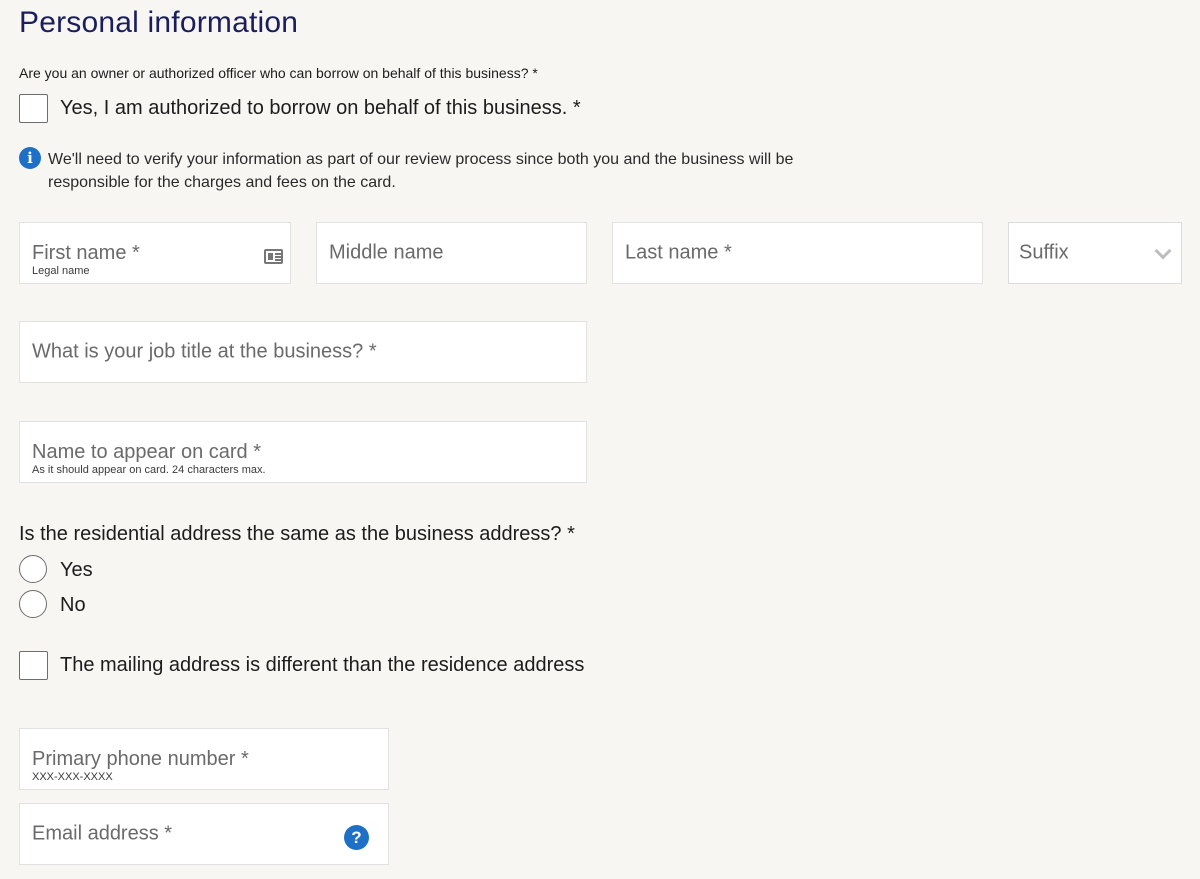 This screenshot has height=879, width=1200. What do you see at coordinates (61, 271) in the screenshot?
I see `first-name-hint: Legal name` at bounding box center [61, 271].